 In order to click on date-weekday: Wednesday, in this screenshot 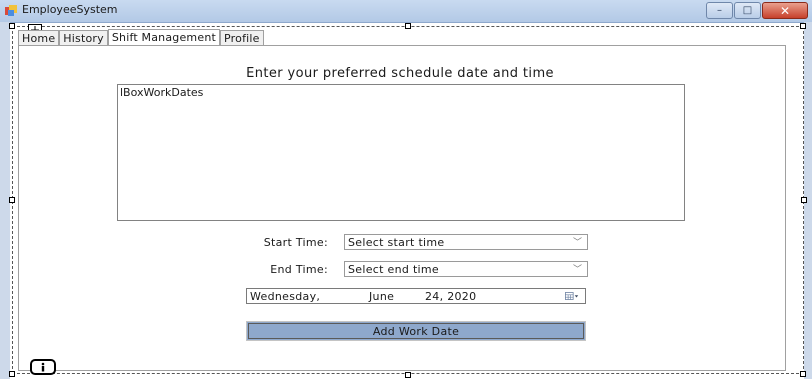, I will do `click(285, 296)`.